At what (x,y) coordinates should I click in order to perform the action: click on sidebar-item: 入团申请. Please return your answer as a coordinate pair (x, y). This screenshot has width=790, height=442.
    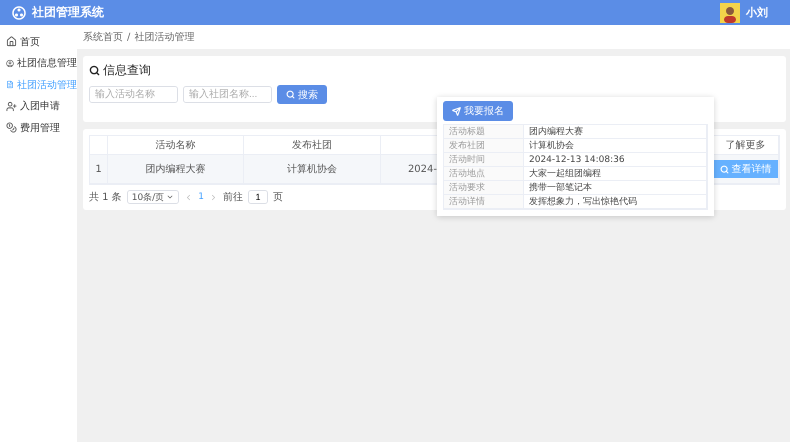
    Looking at the image, I should click on (38, 106).